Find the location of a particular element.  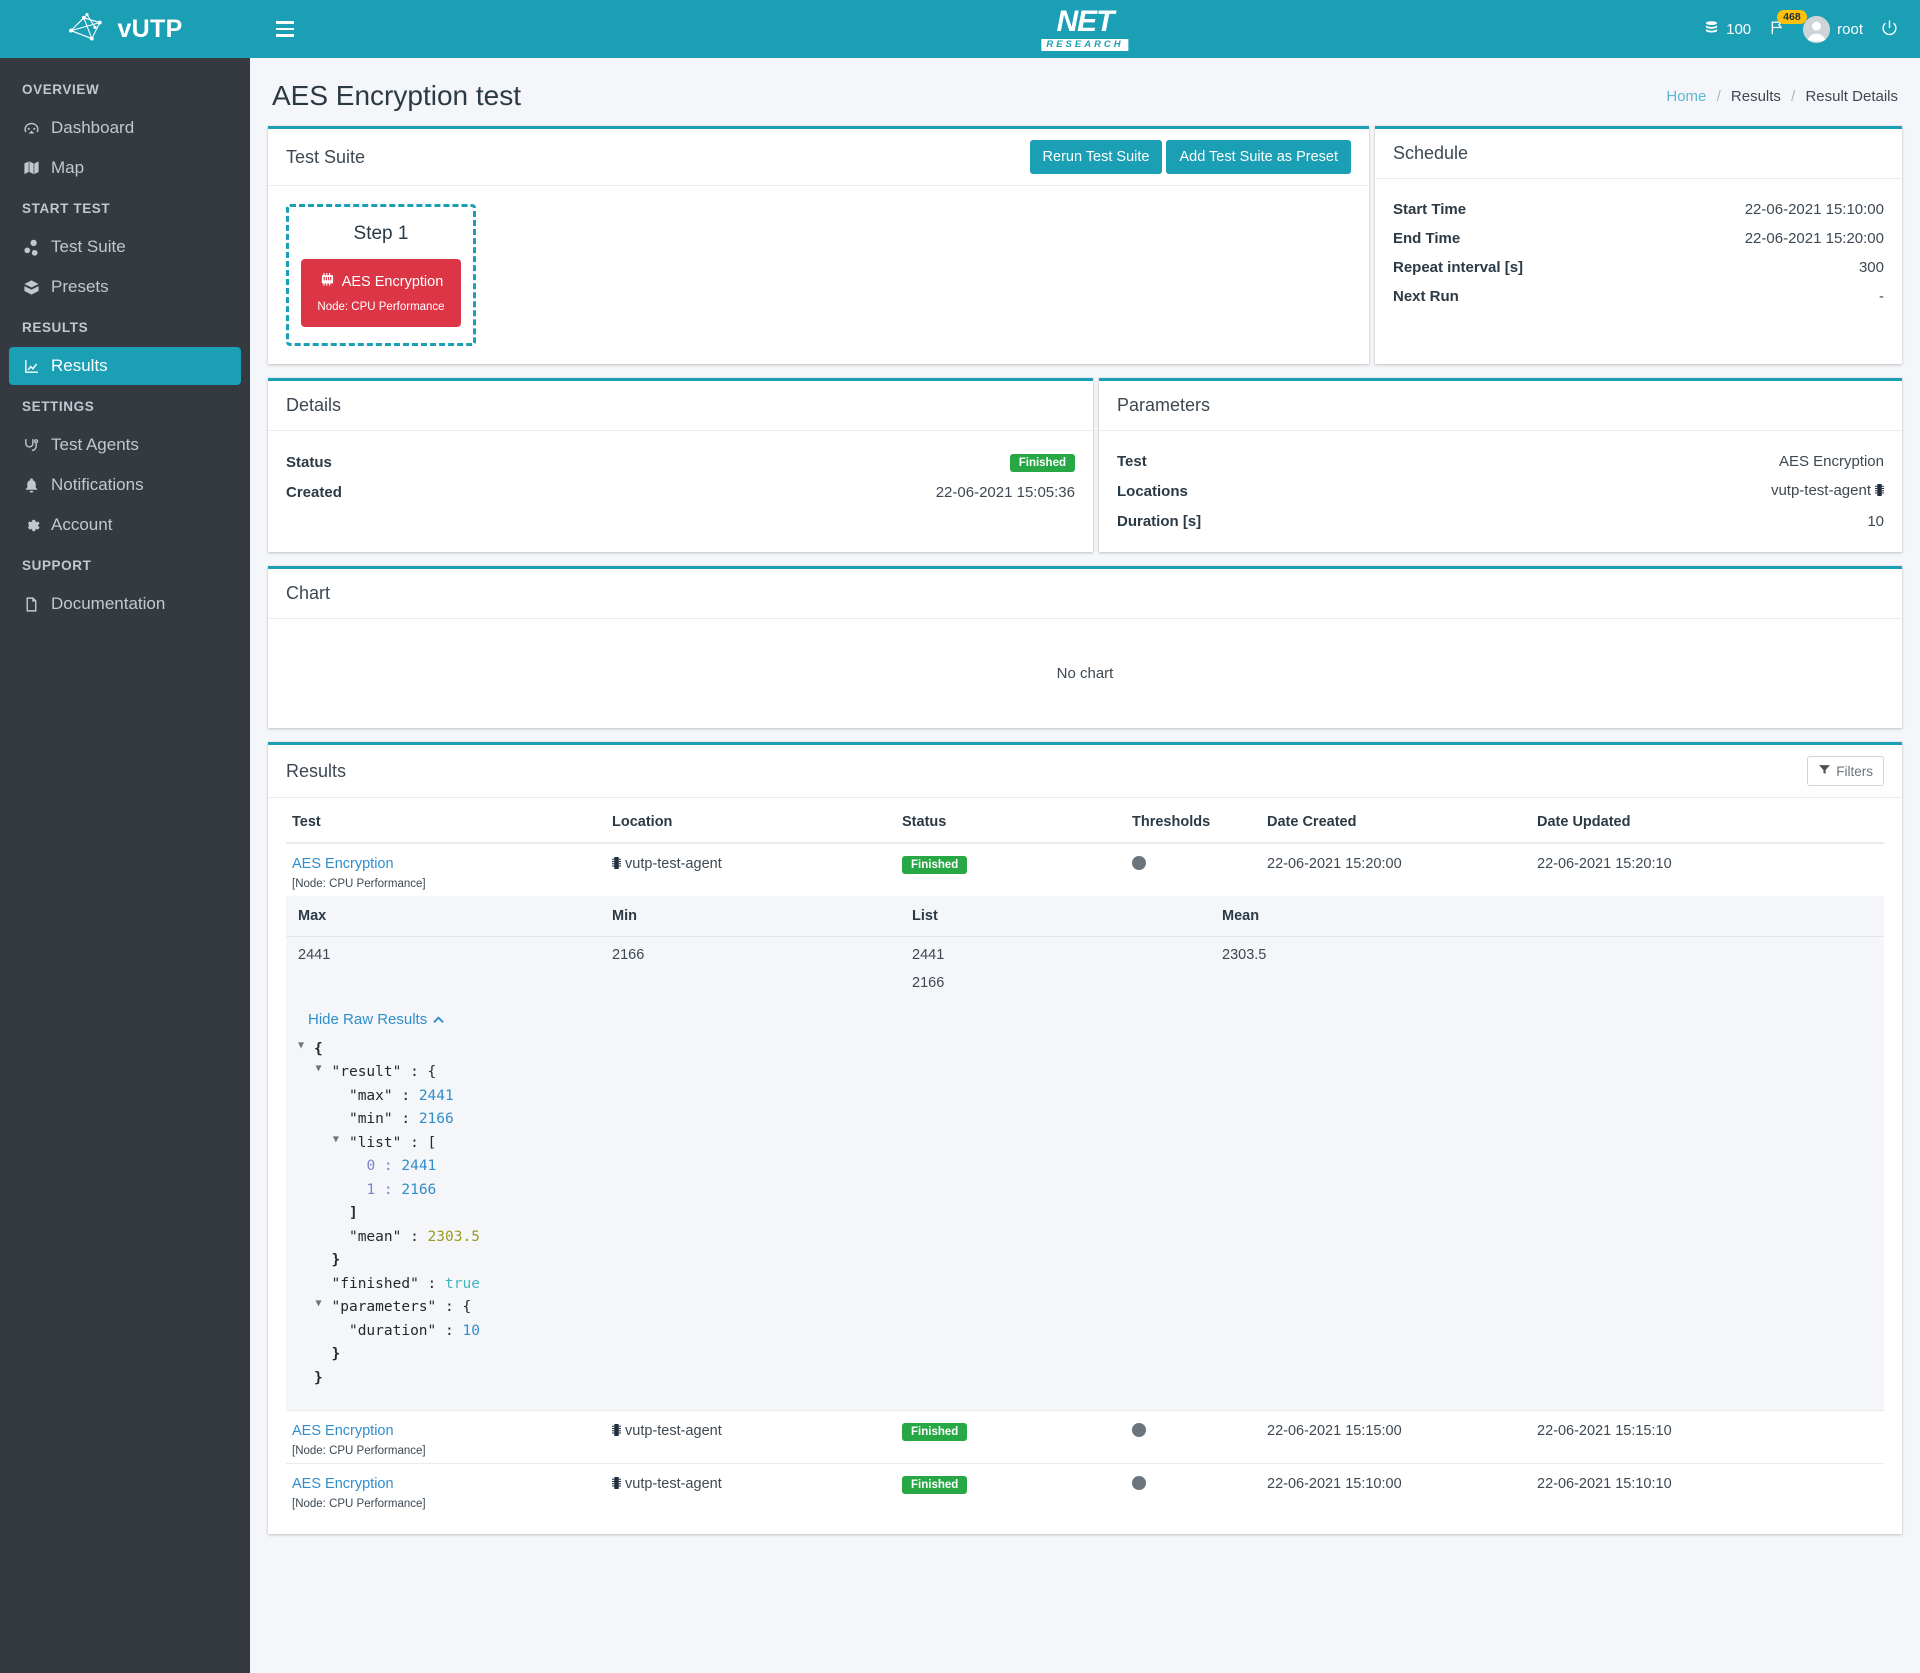

json-token: ] is located at coordinates (353, 1213).